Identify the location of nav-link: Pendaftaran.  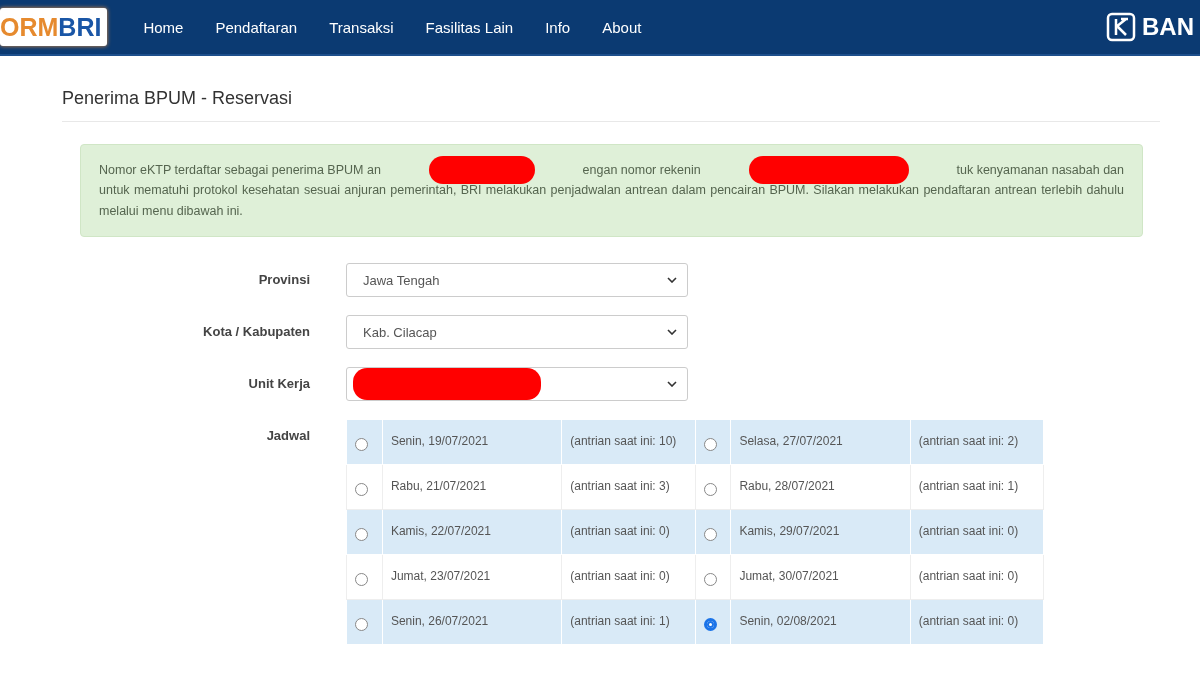
(256, 27).